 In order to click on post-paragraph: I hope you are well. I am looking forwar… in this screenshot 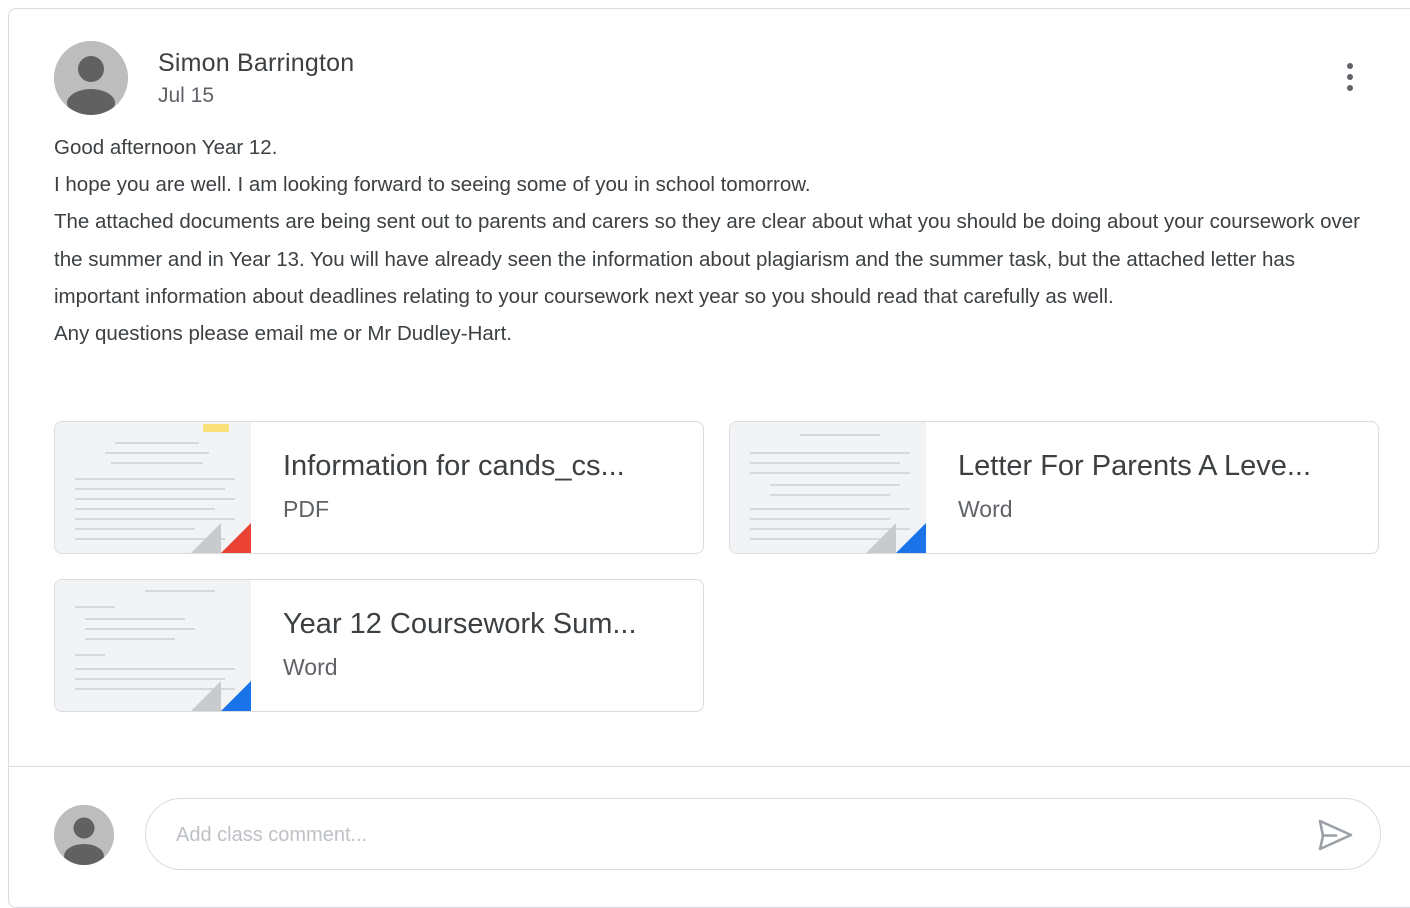, I will do `click(432, 185)`.